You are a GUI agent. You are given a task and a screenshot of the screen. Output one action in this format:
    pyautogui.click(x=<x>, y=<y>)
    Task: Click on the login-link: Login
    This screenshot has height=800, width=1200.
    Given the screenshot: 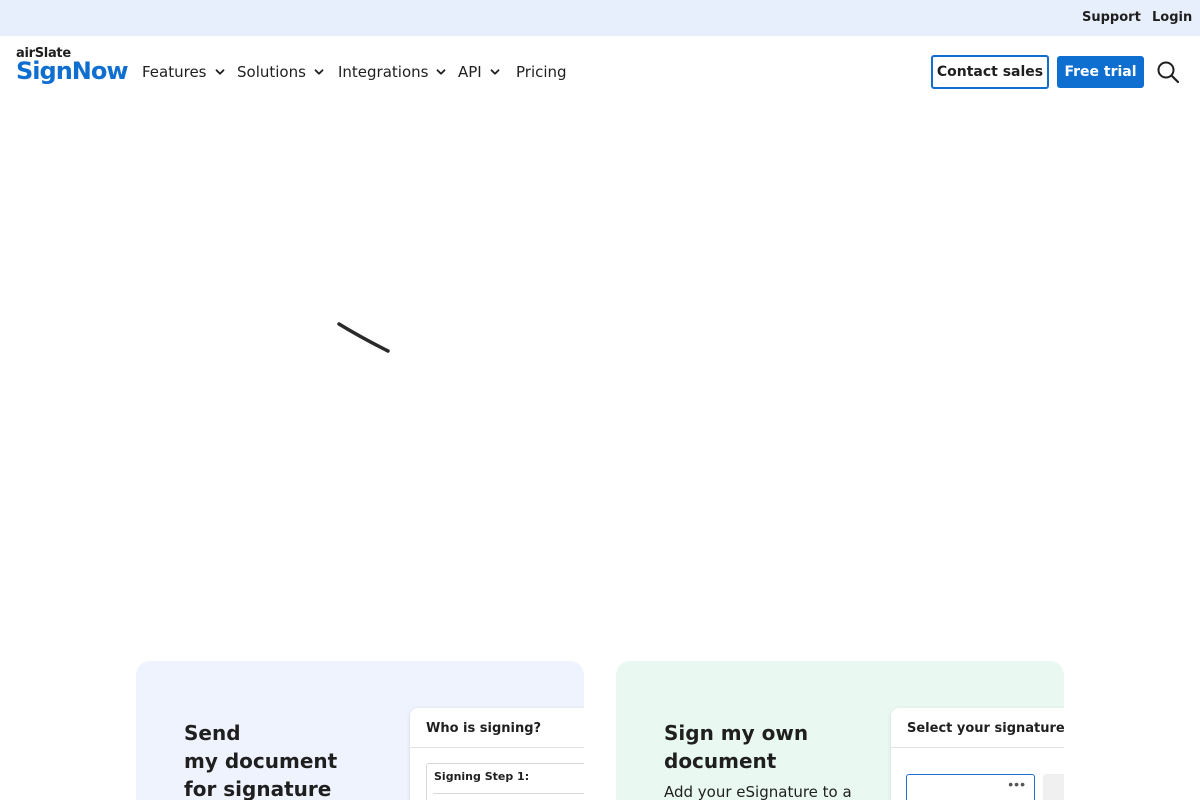 What is the action you would take?
    pyautogui.click(x=1172, y=17)
    